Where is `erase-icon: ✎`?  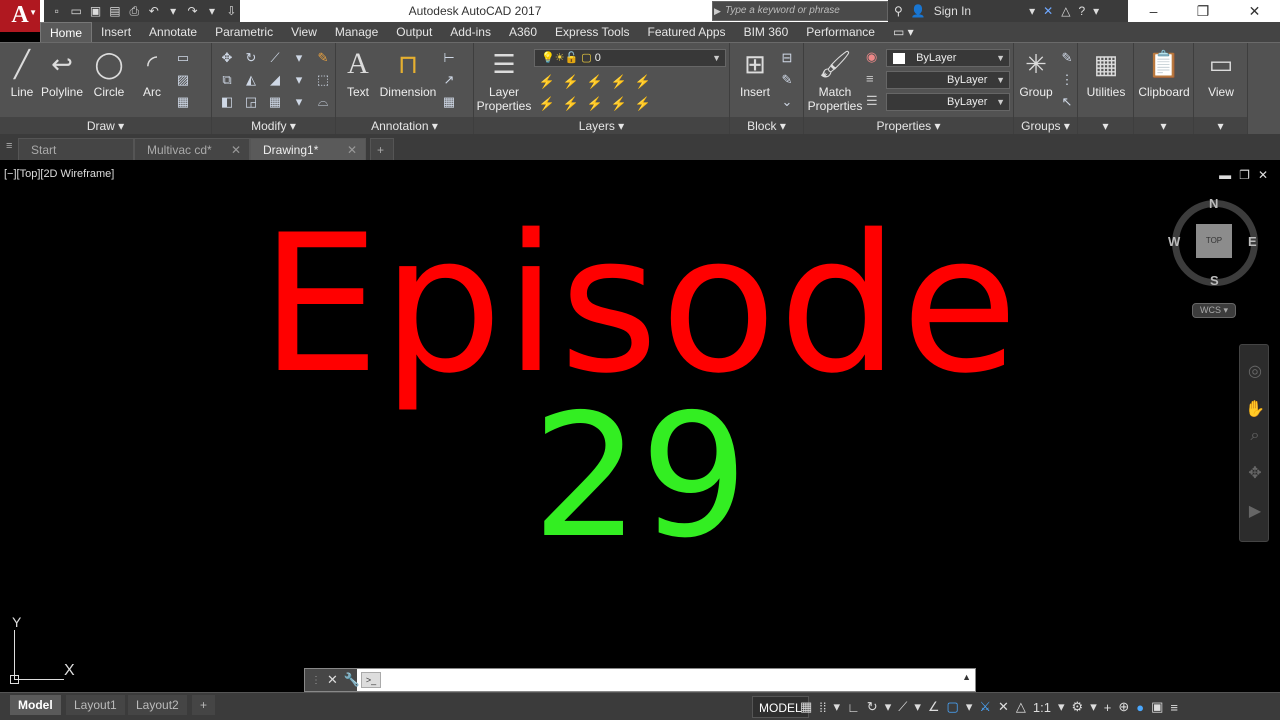 erase-icon: ✎ is located at coordinates (323, 58).